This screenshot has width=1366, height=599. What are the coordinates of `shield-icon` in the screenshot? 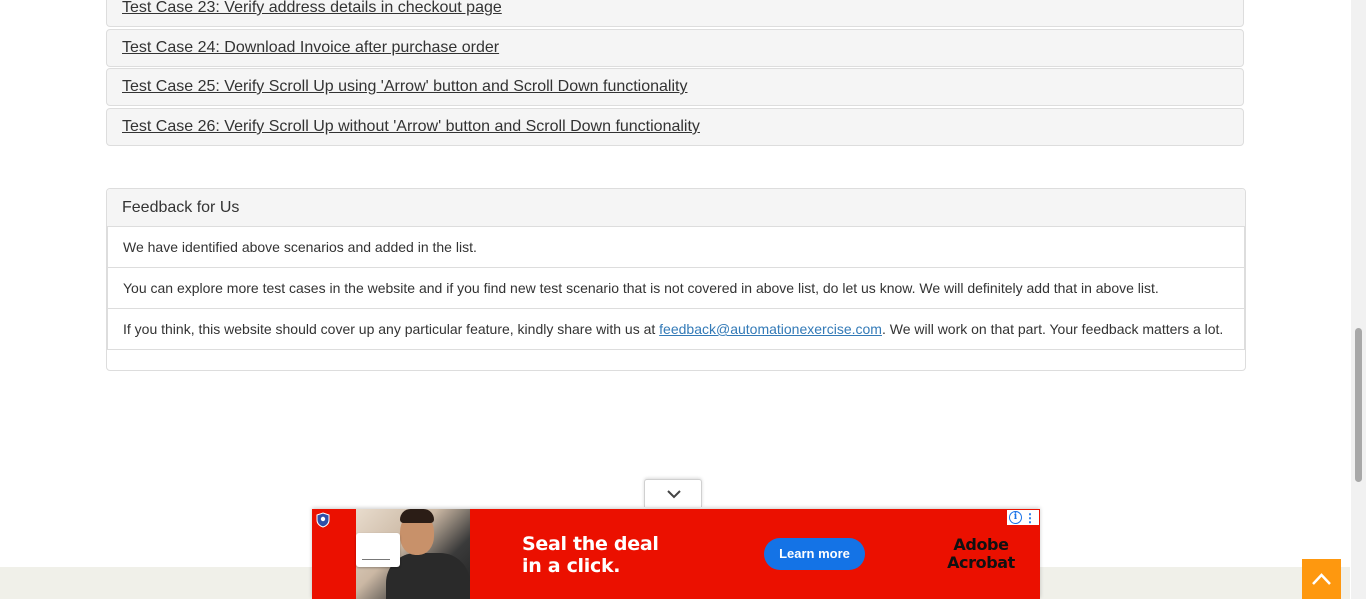 It's located at (323, 520).